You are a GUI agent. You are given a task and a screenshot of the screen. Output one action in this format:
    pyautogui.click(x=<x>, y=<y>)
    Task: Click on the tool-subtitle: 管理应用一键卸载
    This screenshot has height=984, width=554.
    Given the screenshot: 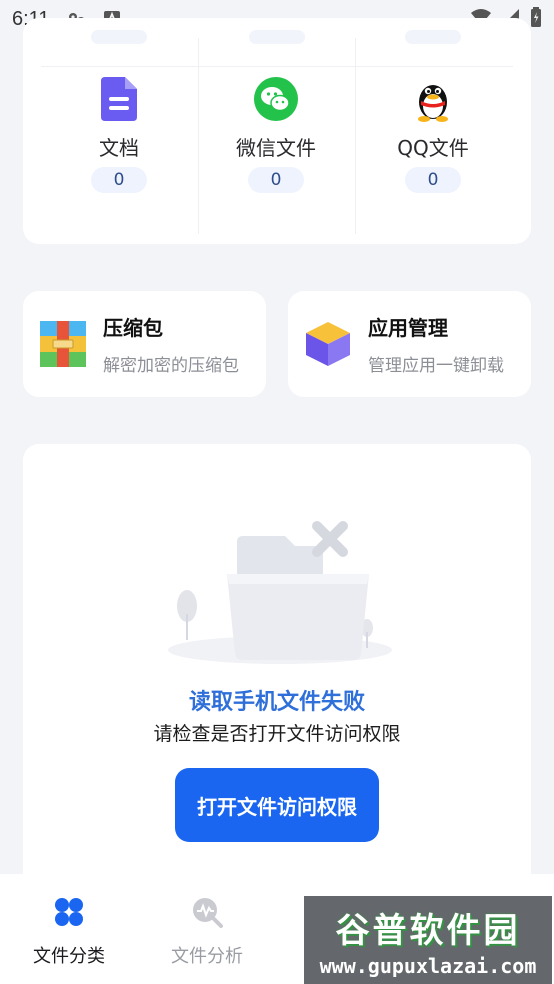 What is the action you would take?
    pyautogui.click(x=436, y=366)
    